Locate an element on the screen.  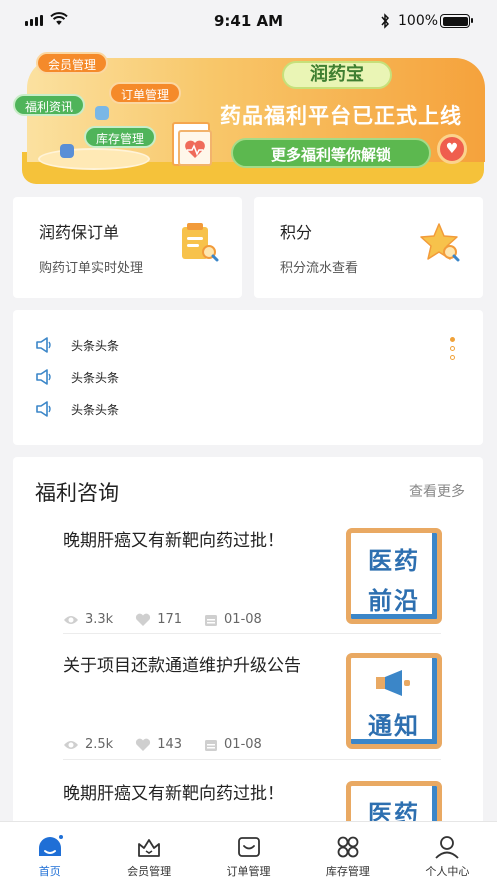
battery-icon is located at coordinates (456, 21).